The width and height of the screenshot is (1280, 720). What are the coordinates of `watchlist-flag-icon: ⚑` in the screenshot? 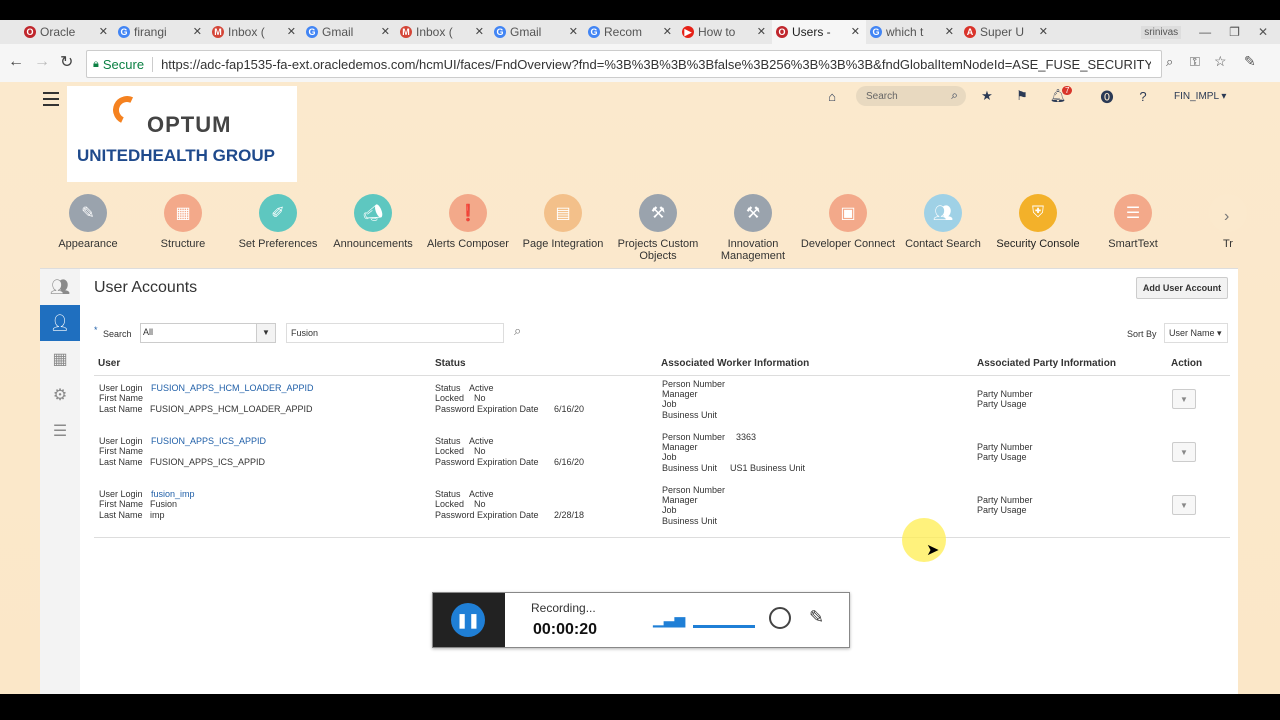 It's located at (1022, 96).